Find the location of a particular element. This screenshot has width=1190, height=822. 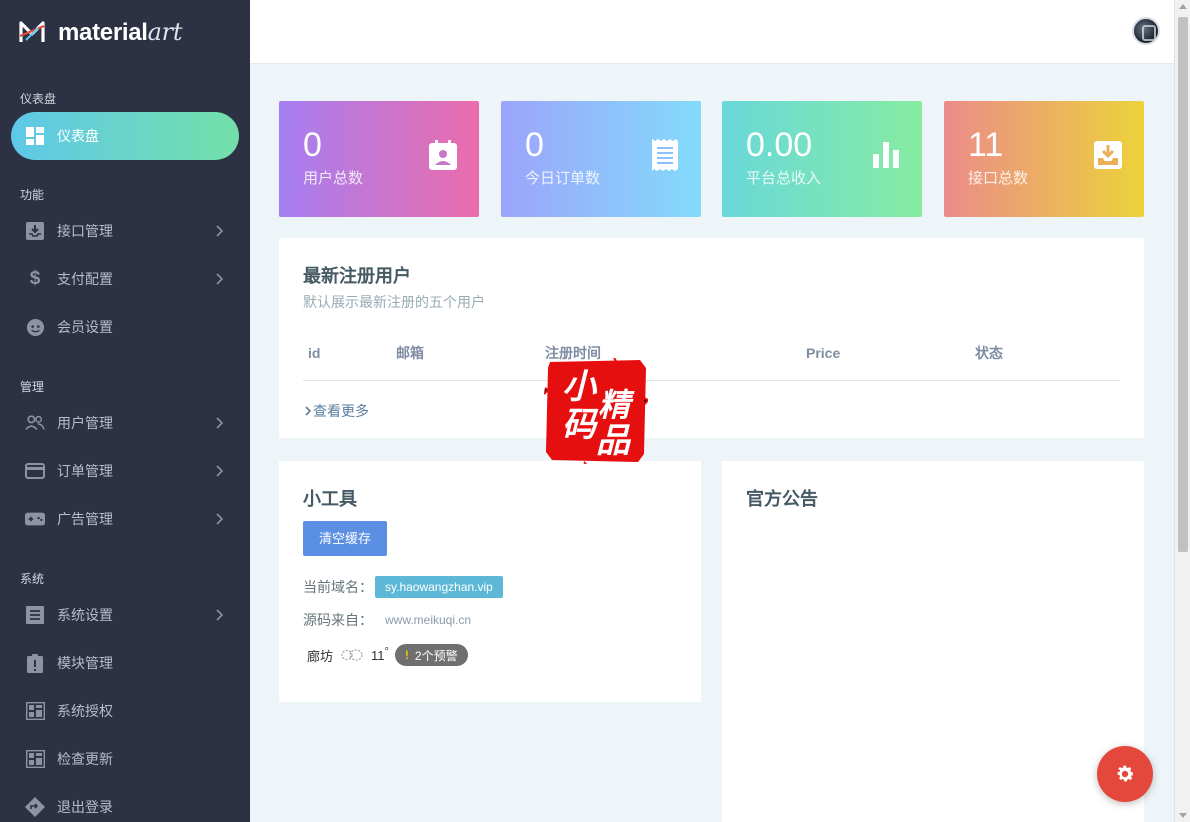

sidebar-item-orders: 订单管理 is located at coordinates (125, 471).